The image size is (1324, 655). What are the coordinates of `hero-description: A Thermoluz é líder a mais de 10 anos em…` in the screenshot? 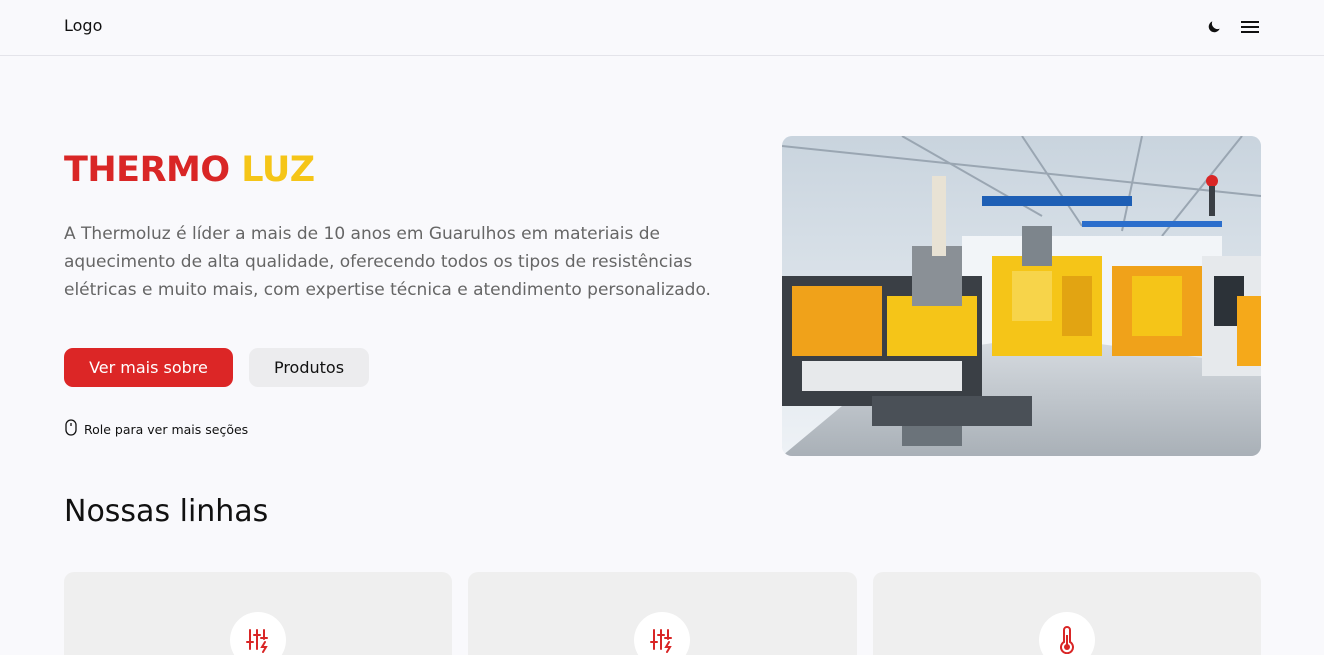 It's located at (387, 262).